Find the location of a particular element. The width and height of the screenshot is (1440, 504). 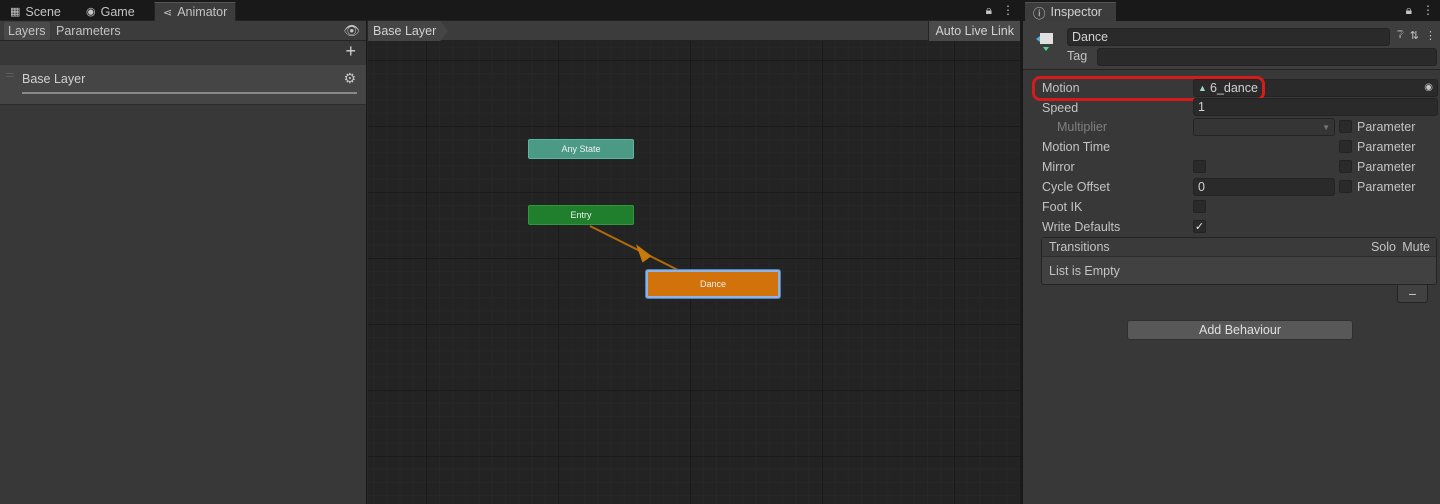

info-icon: ⓘ is located at coordinates (1039, 13).